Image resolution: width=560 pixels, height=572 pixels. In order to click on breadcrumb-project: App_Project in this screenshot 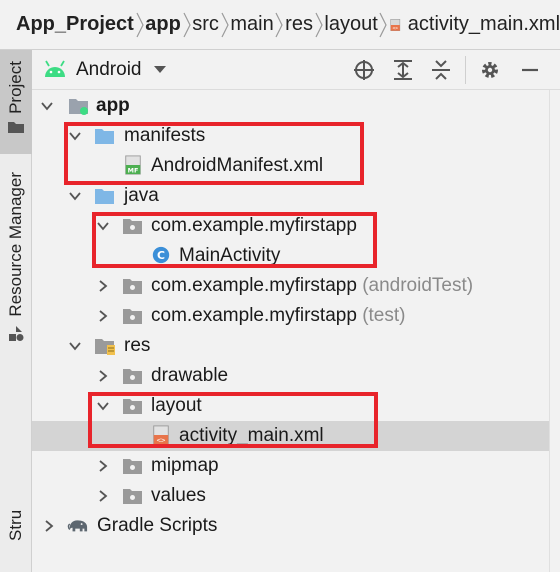, I will do `click(75, 24)`.